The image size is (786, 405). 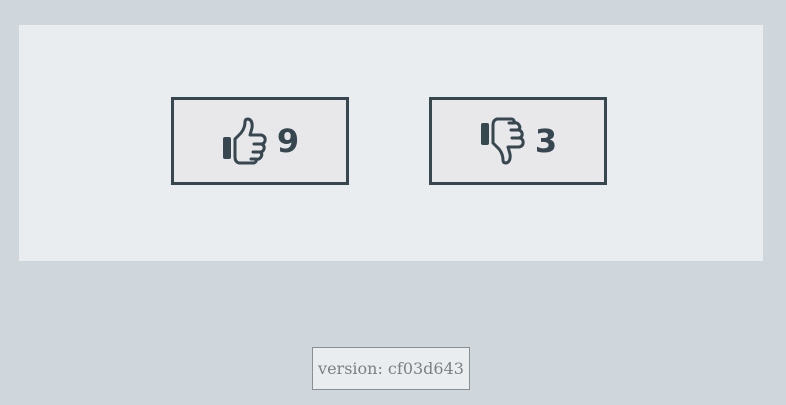 What do you see at coordinates (546, 141) in the screenshot?
I see `downvote-count: 3` at bounding box center [546, 141].